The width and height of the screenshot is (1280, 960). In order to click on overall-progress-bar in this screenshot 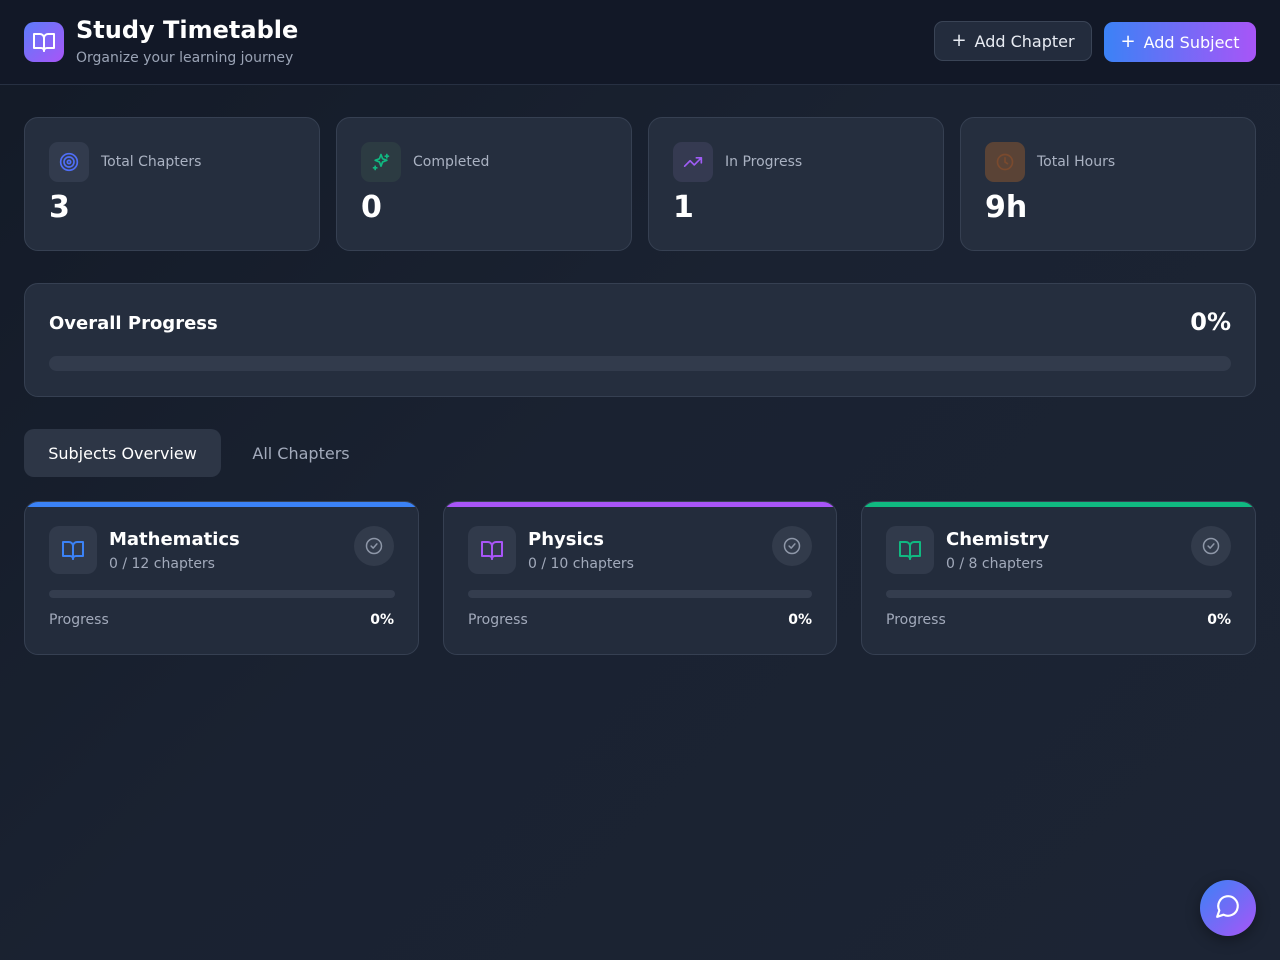, I will do `click(640, 363)`.